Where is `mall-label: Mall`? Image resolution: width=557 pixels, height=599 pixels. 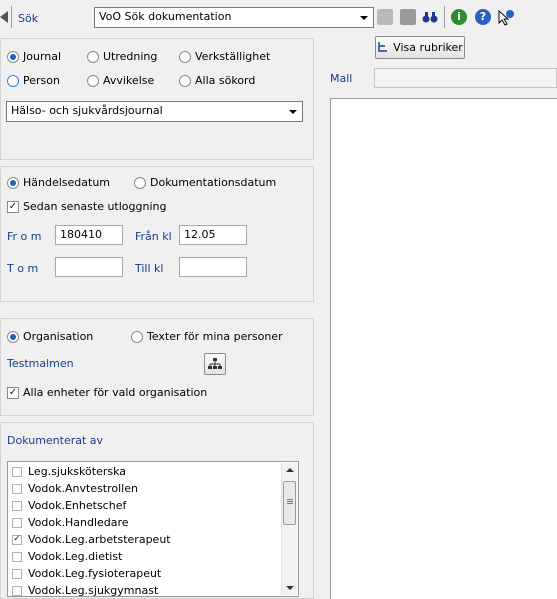
mall-label: Mall is located at coordinates (341, 78).